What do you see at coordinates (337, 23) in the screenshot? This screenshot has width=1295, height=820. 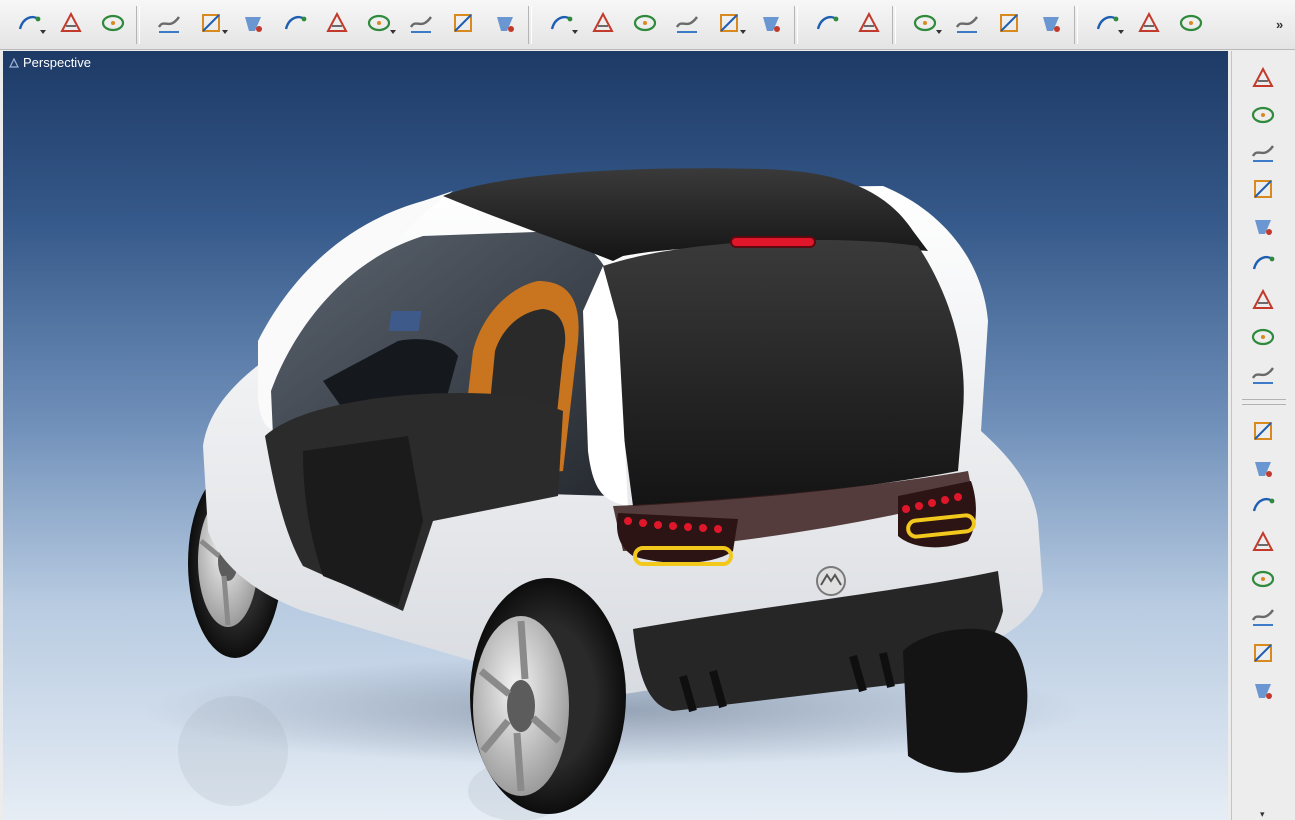 I see `freeform-surface-button` at bounding box center [337, 23].